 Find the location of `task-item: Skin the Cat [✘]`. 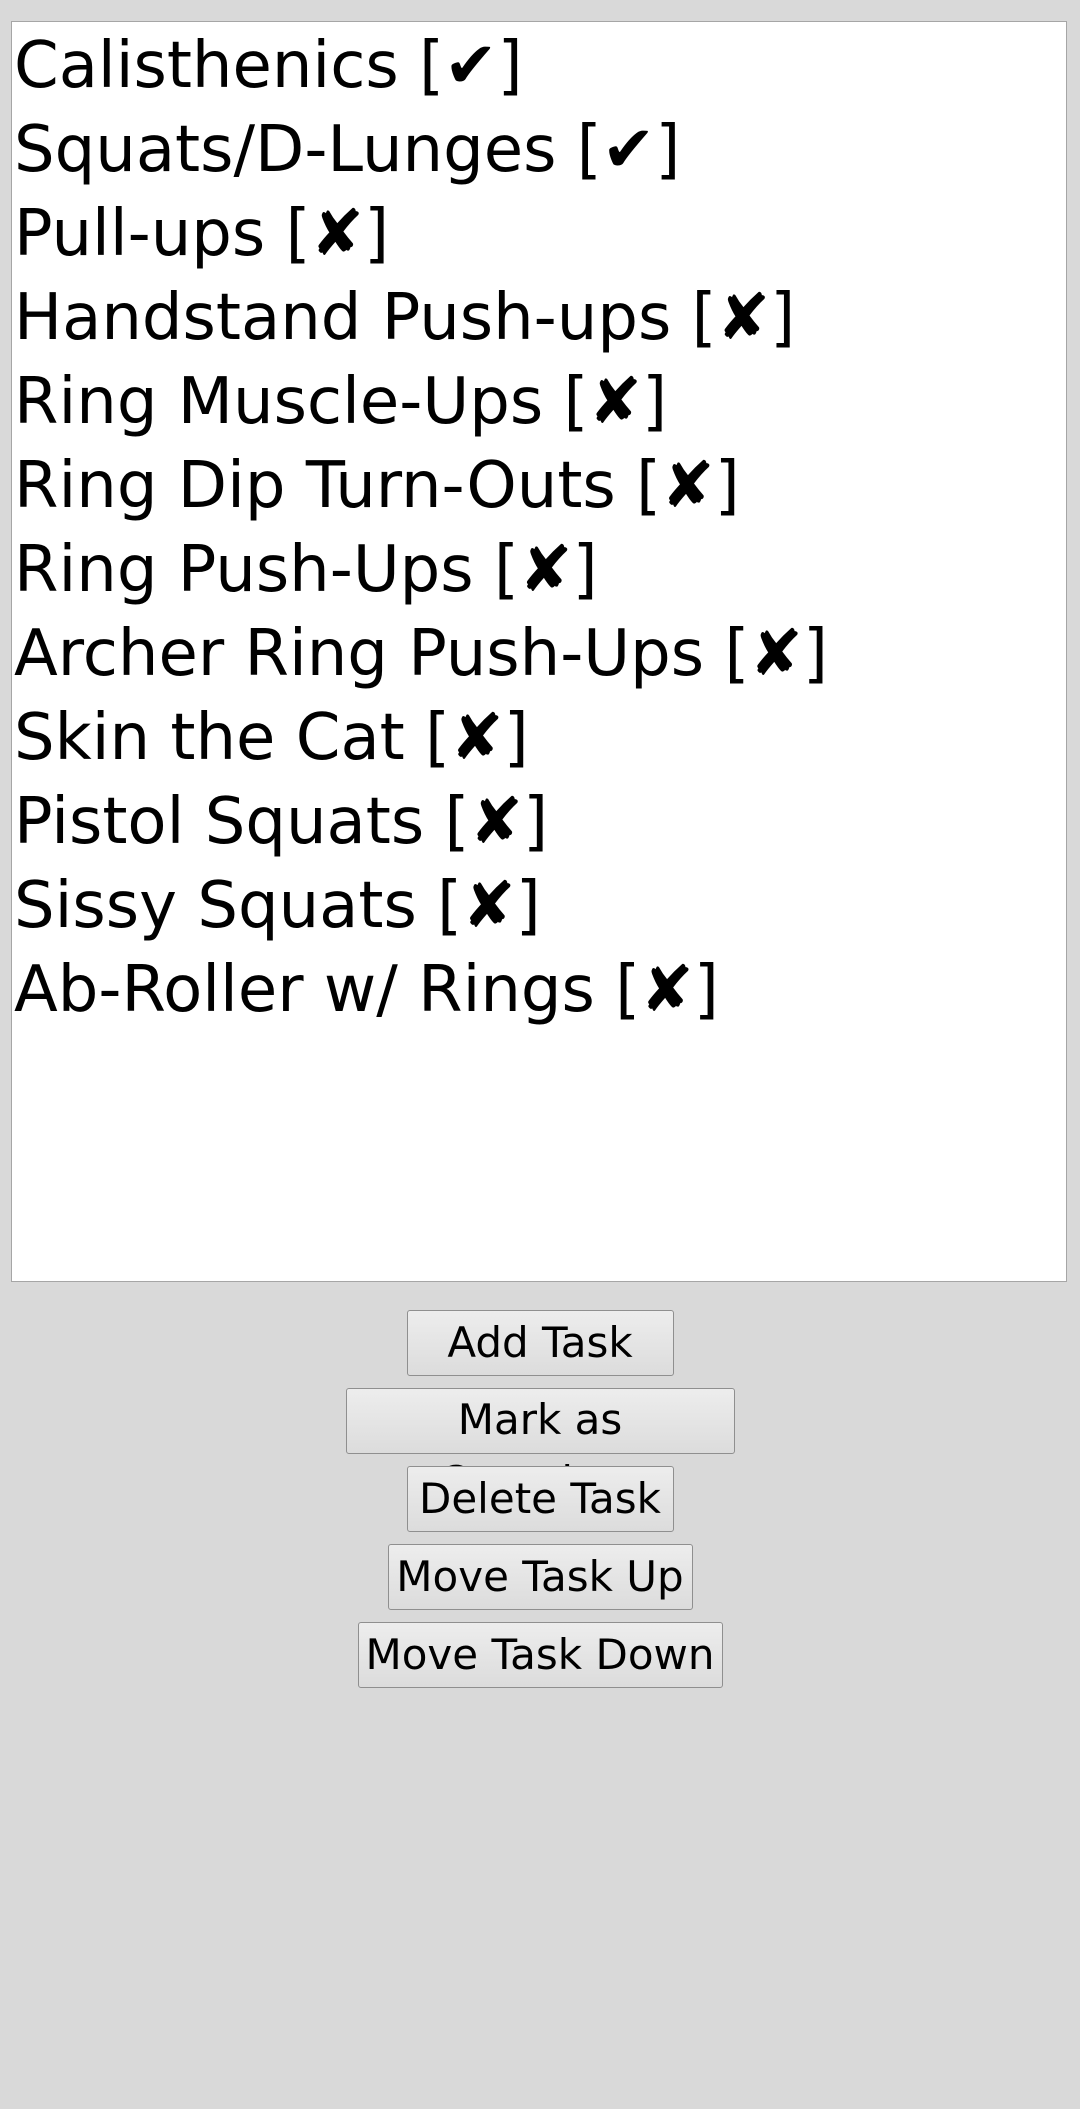

task-item: Skin the Cat [✘] is located at coordinates (539, 738).